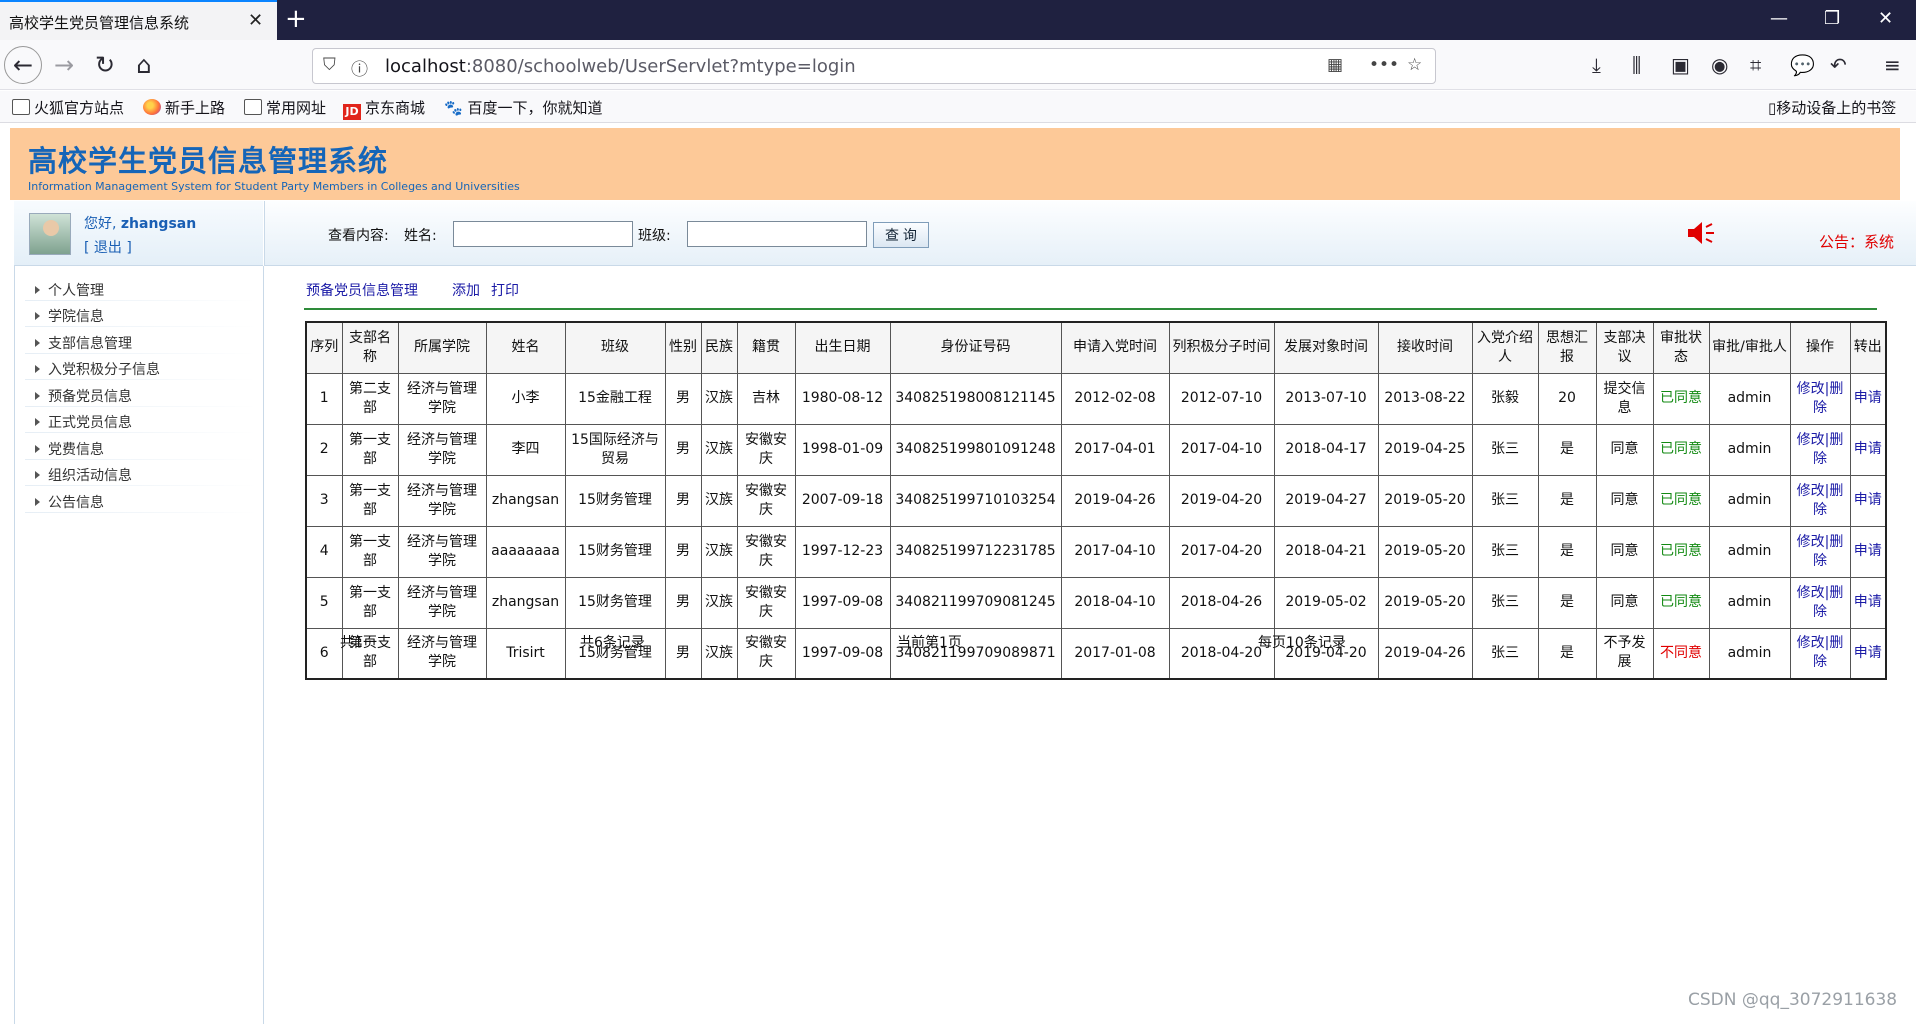 The image size is (1916, 1024). What do you see at coordinates (1221, 551) in the screenshot?
I see `cell-activist-date: 2017-04-20` at bounding box center [1221, 551].